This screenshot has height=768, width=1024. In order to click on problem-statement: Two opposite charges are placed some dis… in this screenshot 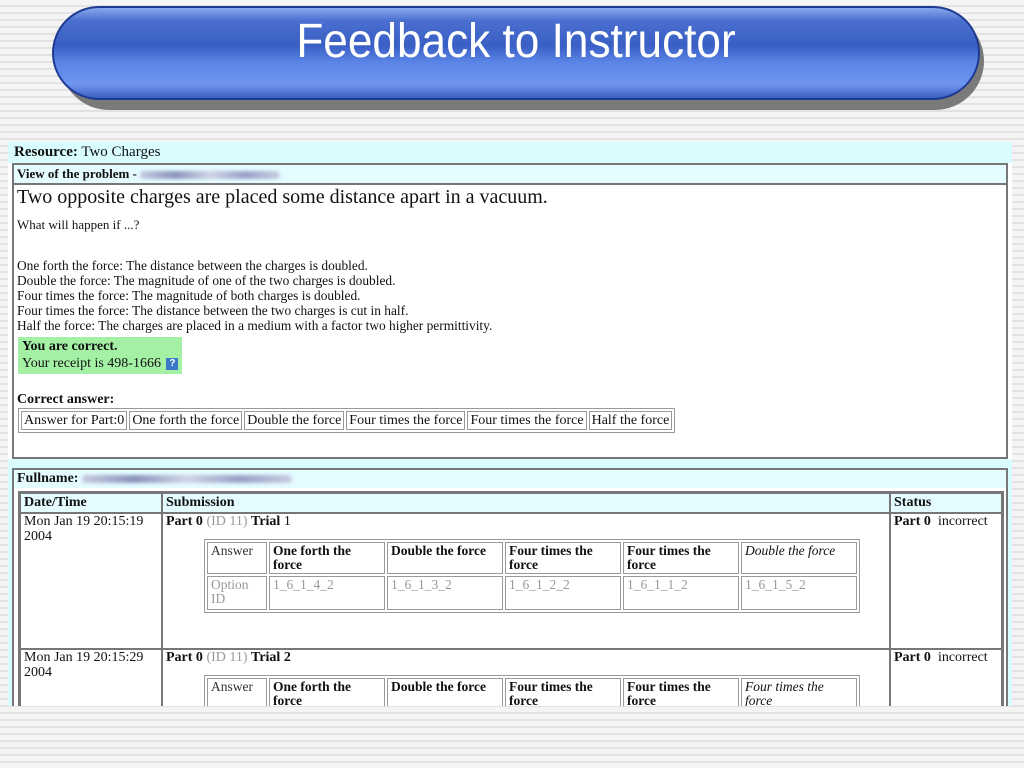, I will do `click(282, 197)`.